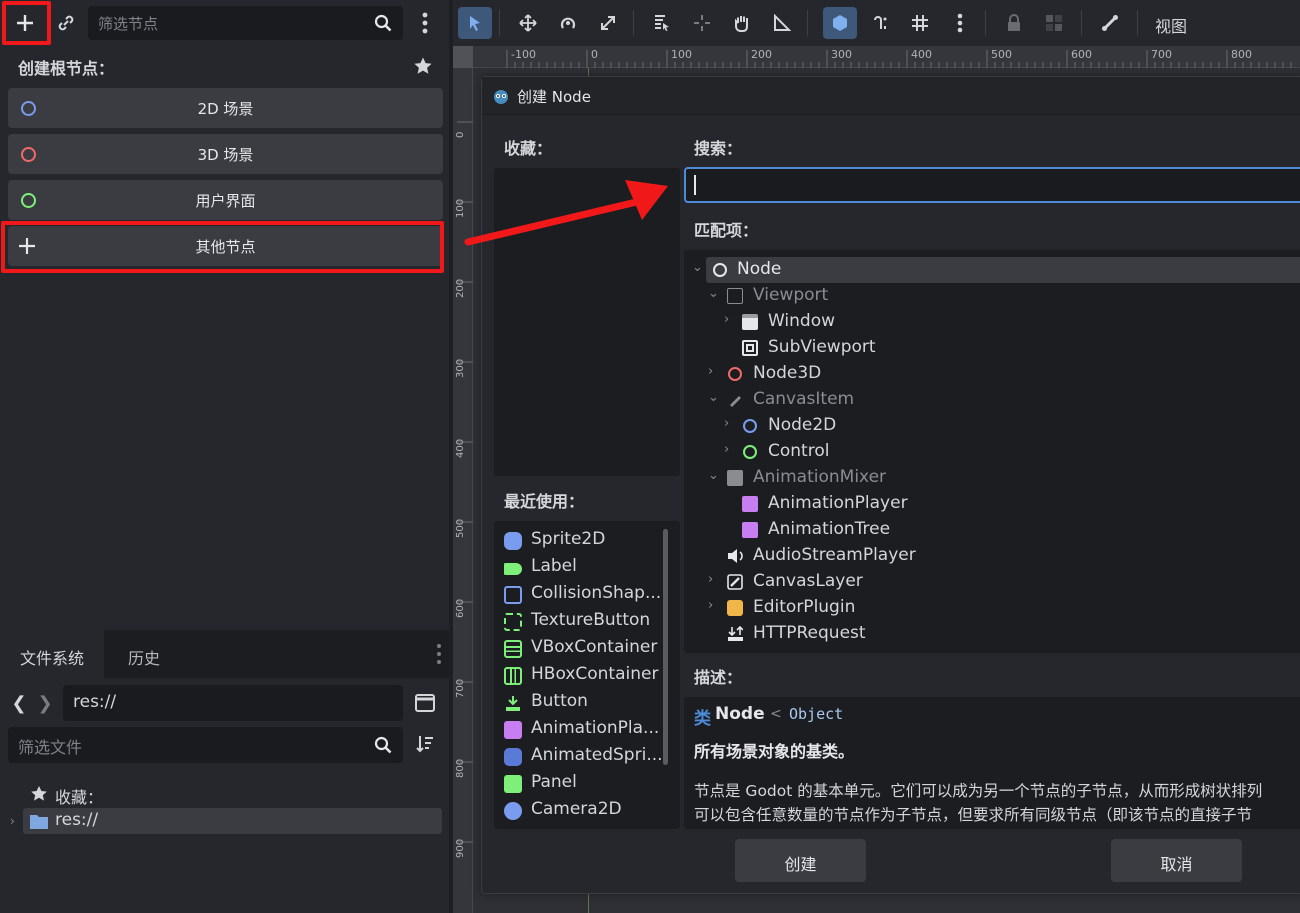  I want to click on button-icon, so click(513, 703).